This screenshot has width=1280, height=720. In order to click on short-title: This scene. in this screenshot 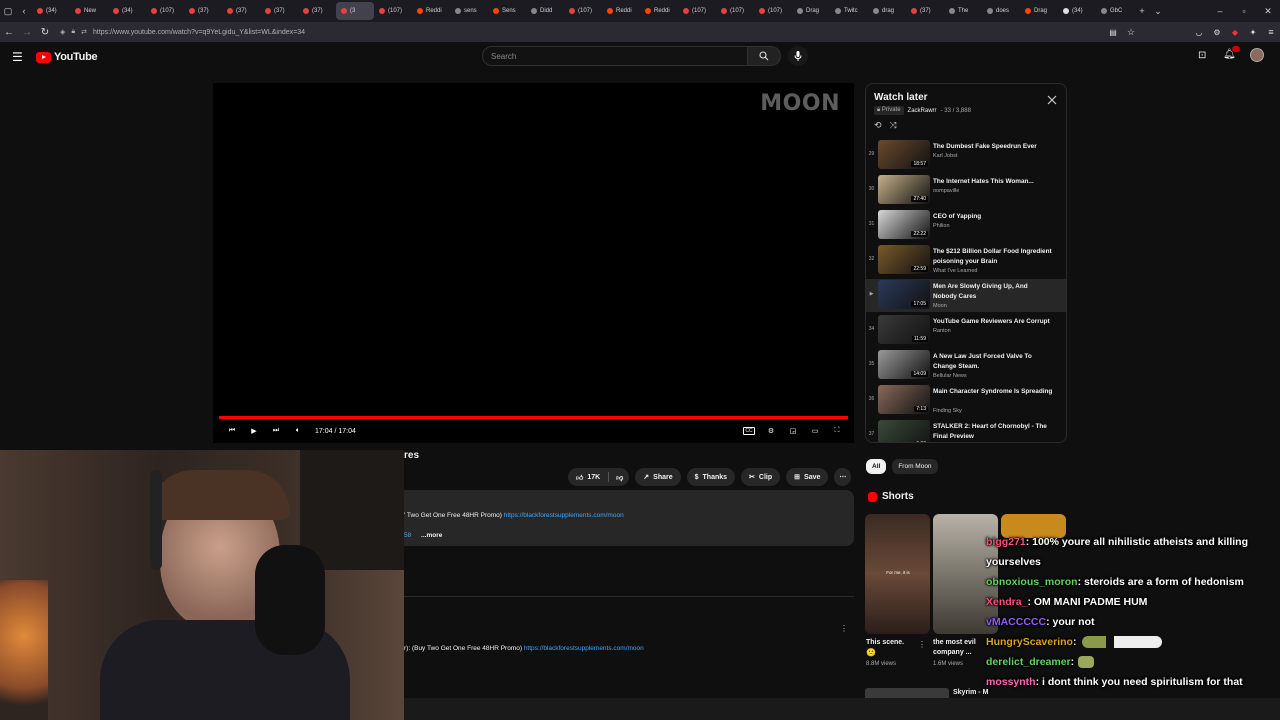, I will do `click(893, 643)`.